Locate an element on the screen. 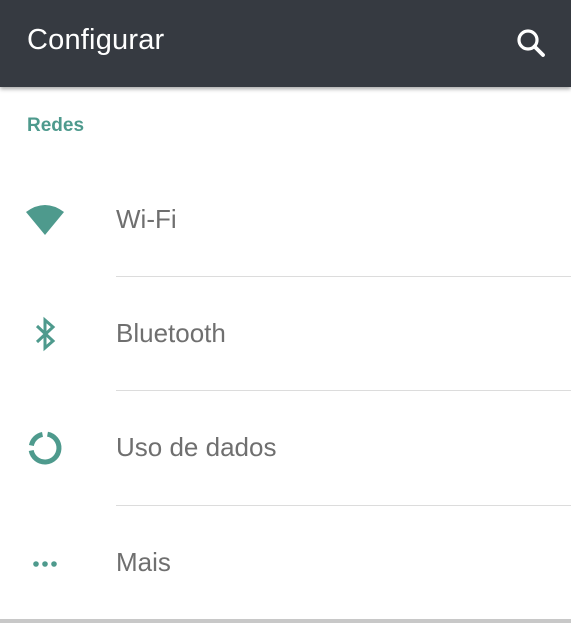 The width and height of the screenshot is (571, 623). app-bar: Configurar is located at coordinates (285, 43).